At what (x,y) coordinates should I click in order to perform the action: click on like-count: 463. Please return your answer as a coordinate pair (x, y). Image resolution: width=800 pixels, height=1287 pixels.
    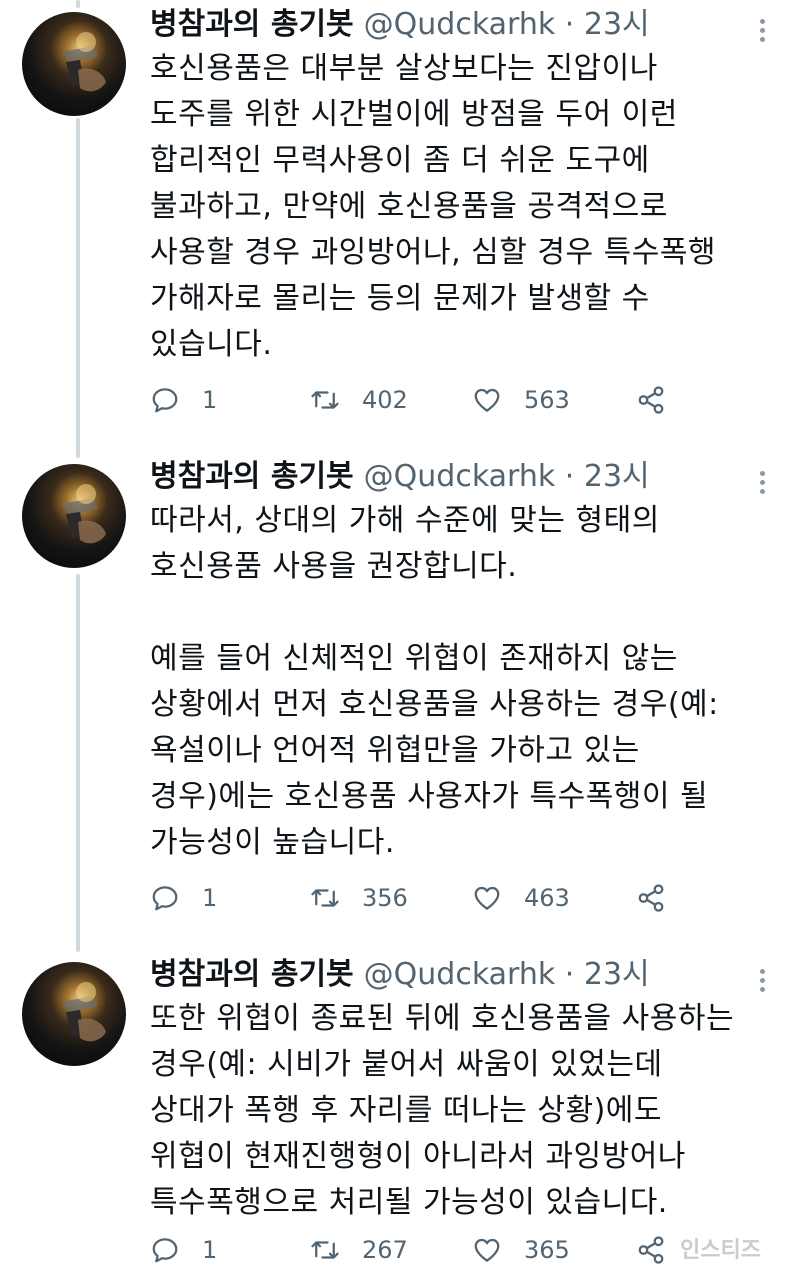
    Looking at the image, I should click on (547, 898).